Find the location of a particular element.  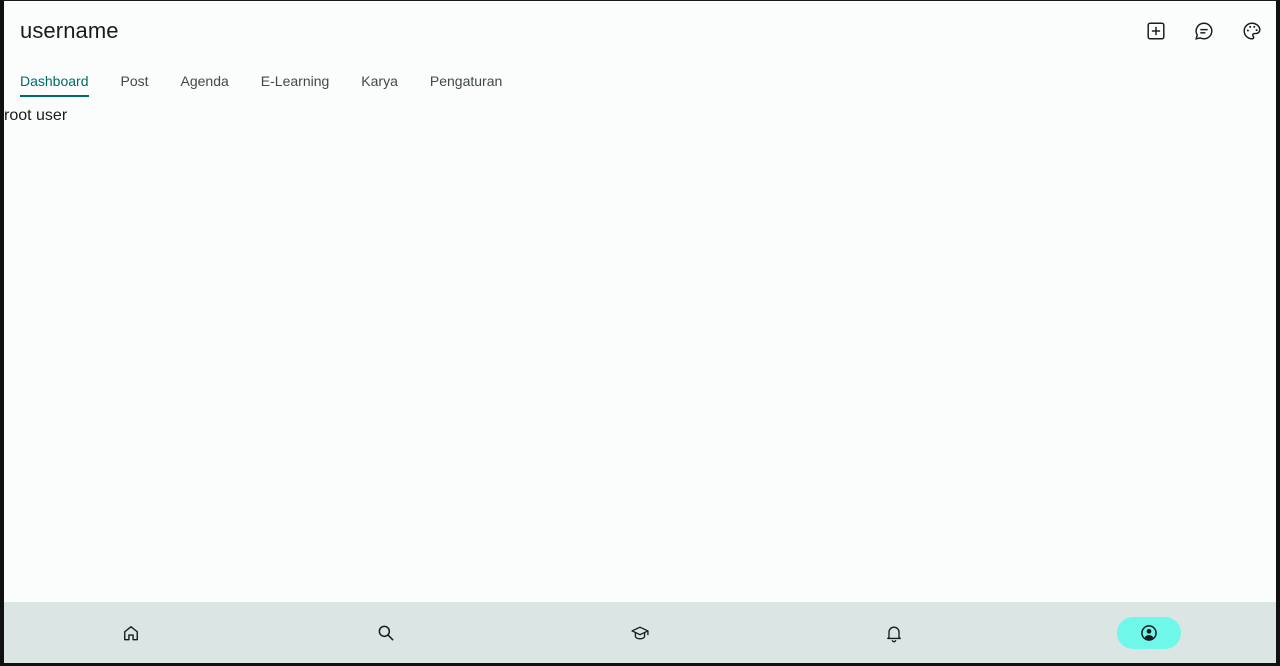

palette-icon is located at coordinates (1252, 31).